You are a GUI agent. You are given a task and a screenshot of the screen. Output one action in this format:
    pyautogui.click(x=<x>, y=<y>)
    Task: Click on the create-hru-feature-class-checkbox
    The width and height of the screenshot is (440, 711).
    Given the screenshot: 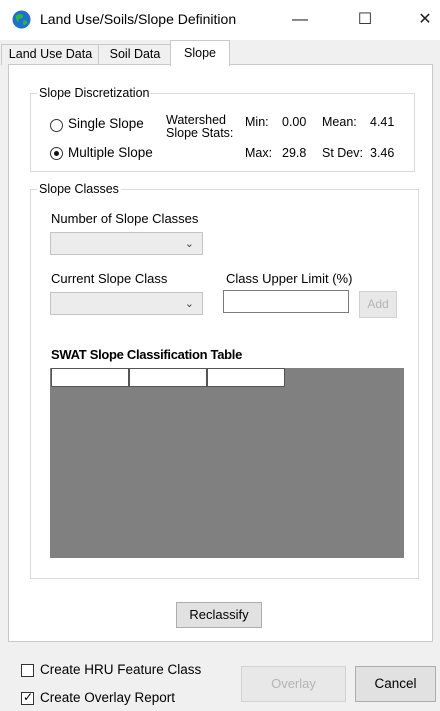 What is the action you would take?
    pyautogui.click(x=27, y=670)
    